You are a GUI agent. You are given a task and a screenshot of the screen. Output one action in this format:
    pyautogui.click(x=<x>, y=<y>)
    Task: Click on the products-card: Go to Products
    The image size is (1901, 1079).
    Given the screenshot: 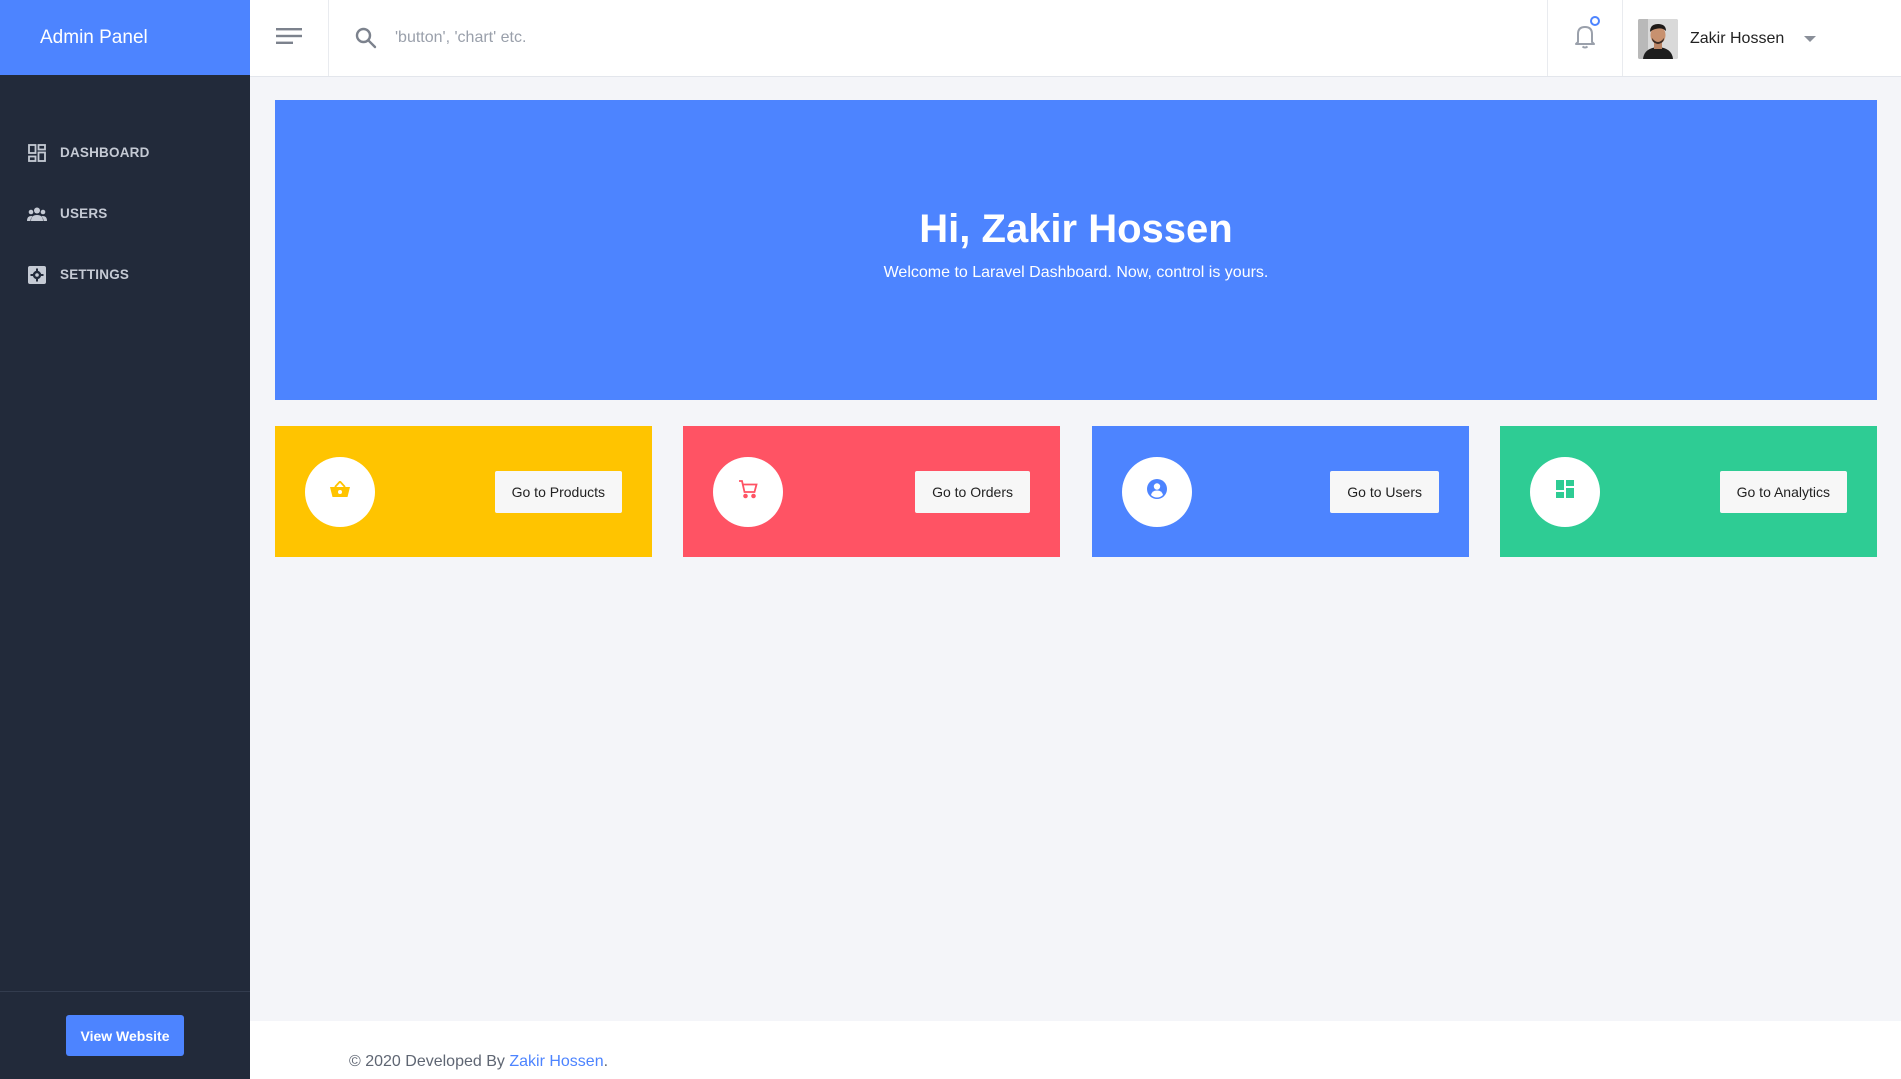 What is the action you would take?
    pyautogui.click(x=463, y=491)
    